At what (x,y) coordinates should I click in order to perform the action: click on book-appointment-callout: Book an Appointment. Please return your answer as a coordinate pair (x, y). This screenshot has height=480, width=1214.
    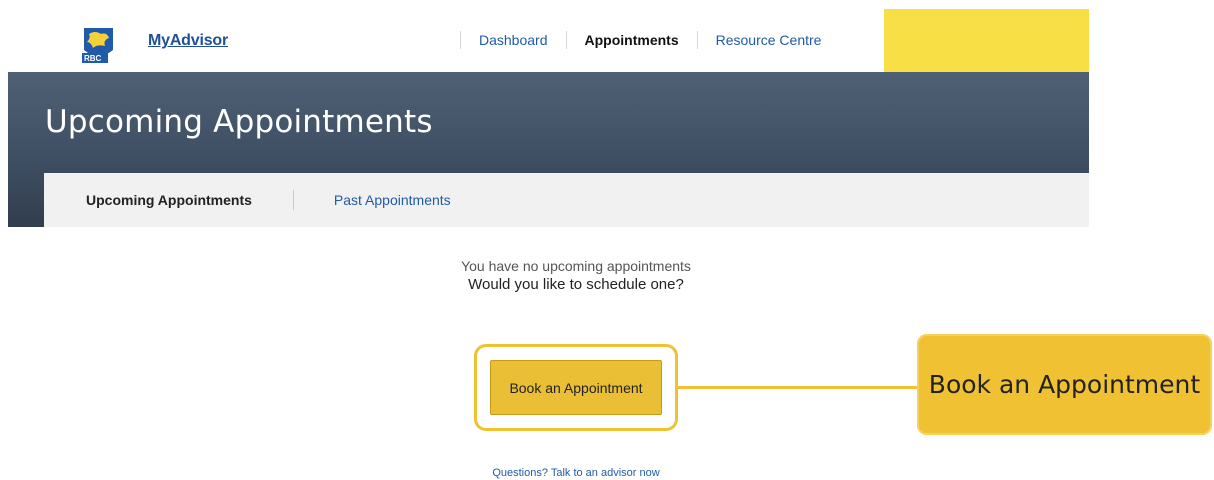
    Looking at the image, I should click on (1064, 384).